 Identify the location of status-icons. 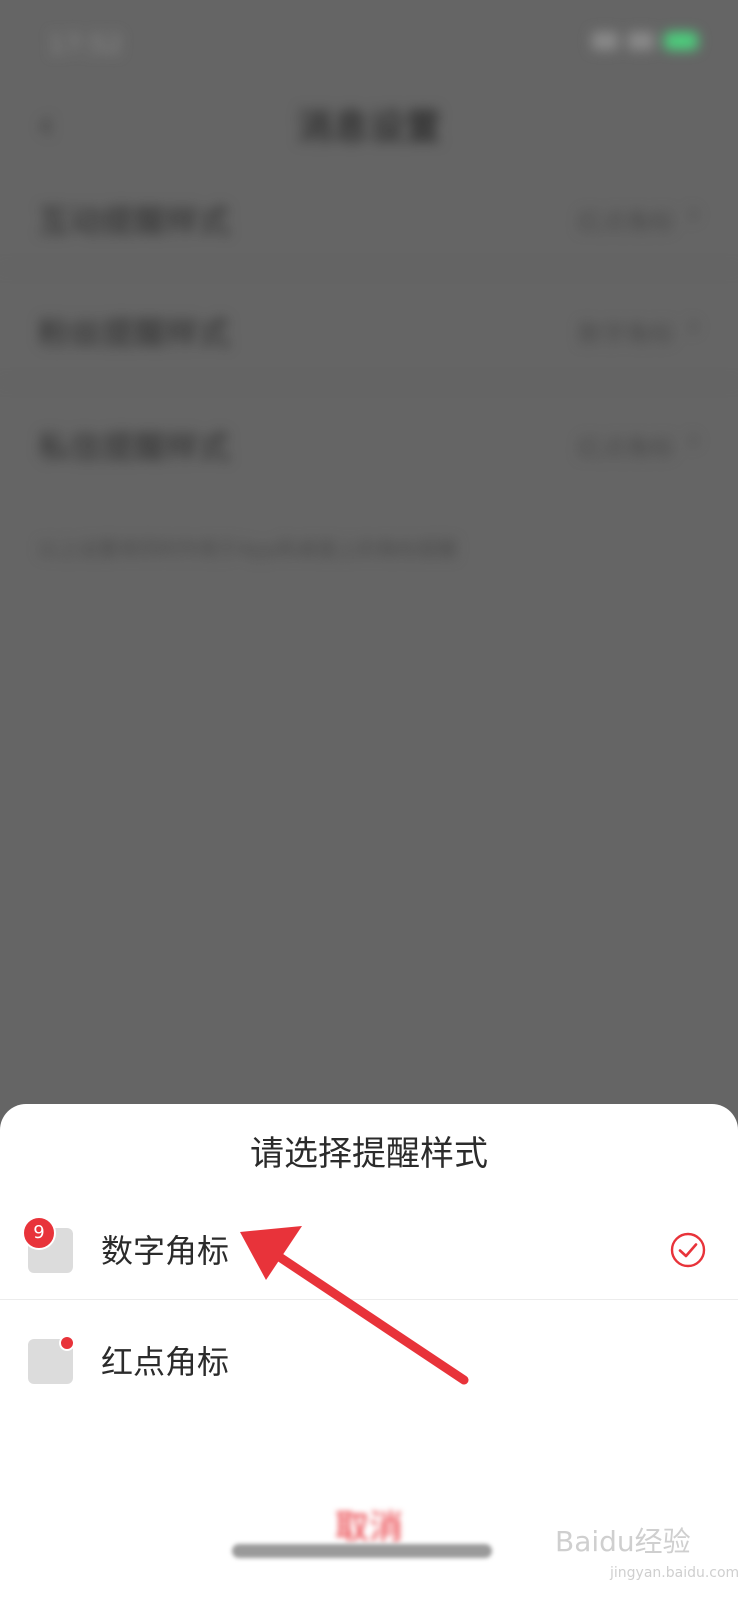
(645, 41).